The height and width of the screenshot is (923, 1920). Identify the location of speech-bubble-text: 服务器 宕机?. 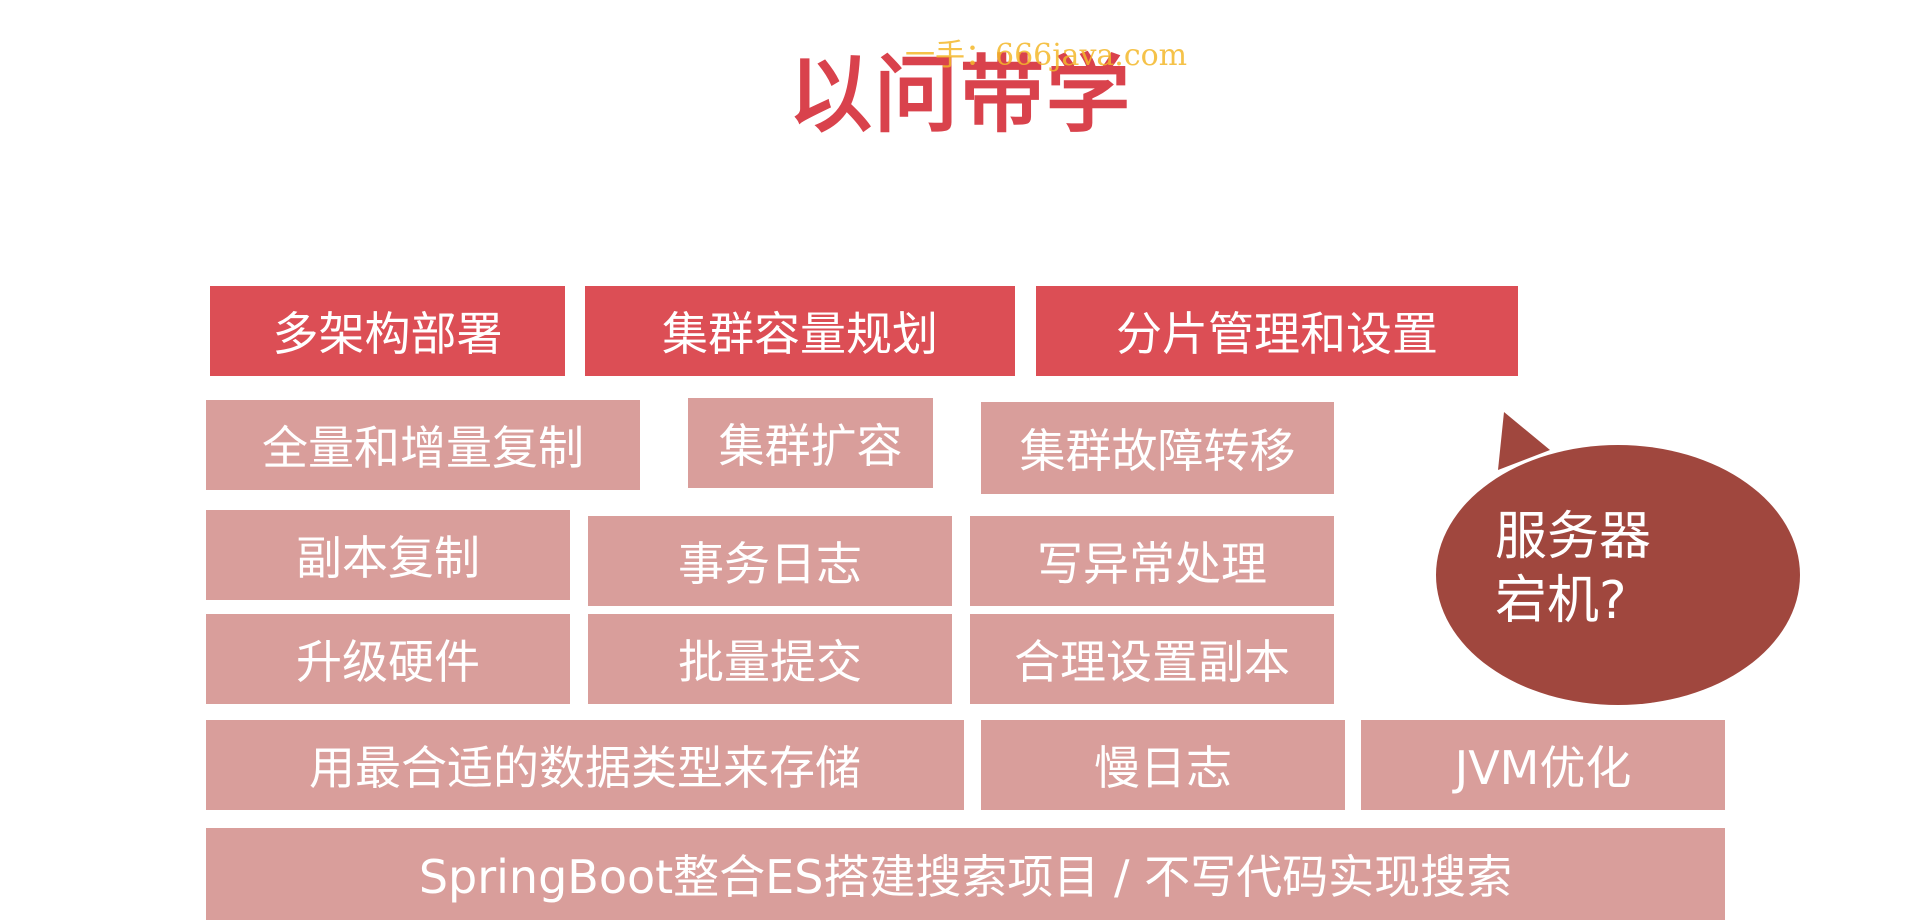
(1573, 569).